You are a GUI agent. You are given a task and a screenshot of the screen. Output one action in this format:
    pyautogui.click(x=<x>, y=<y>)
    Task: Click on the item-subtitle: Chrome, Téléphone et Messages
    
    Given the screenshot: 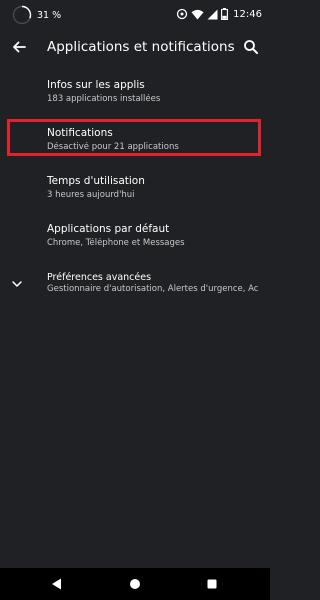 What is the action you would take?
    pyautogui.click(x=116, y=243)
    